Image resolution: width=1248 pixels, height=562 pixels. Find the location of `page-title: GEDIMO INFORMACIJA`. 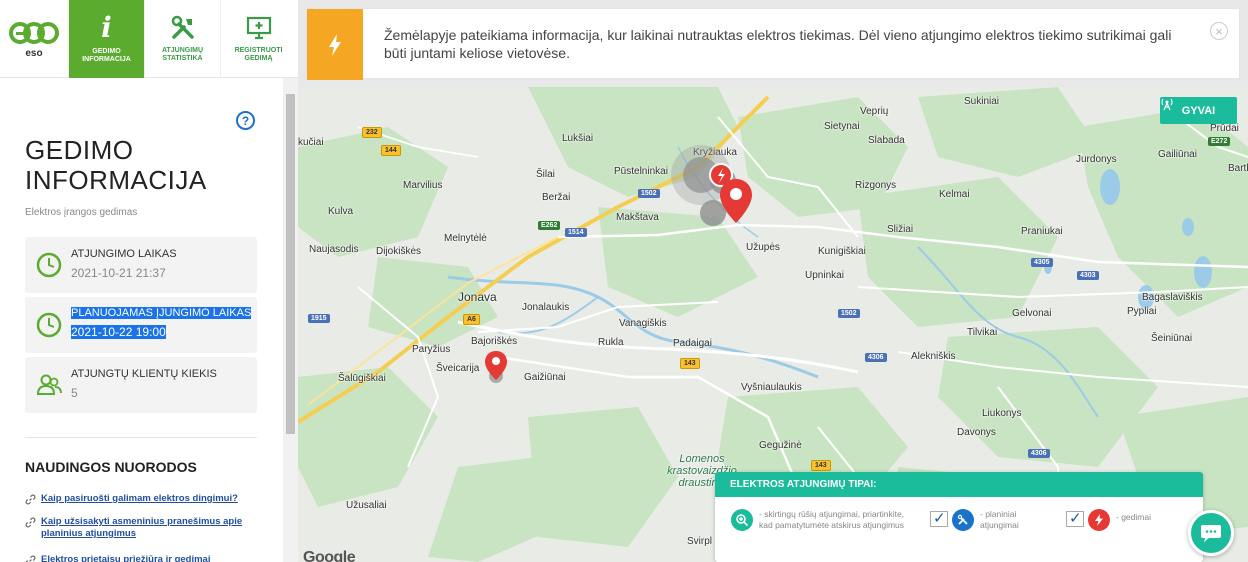

page-title: GEDIMO INFORMACIJA is located at coordinates (116, 165).